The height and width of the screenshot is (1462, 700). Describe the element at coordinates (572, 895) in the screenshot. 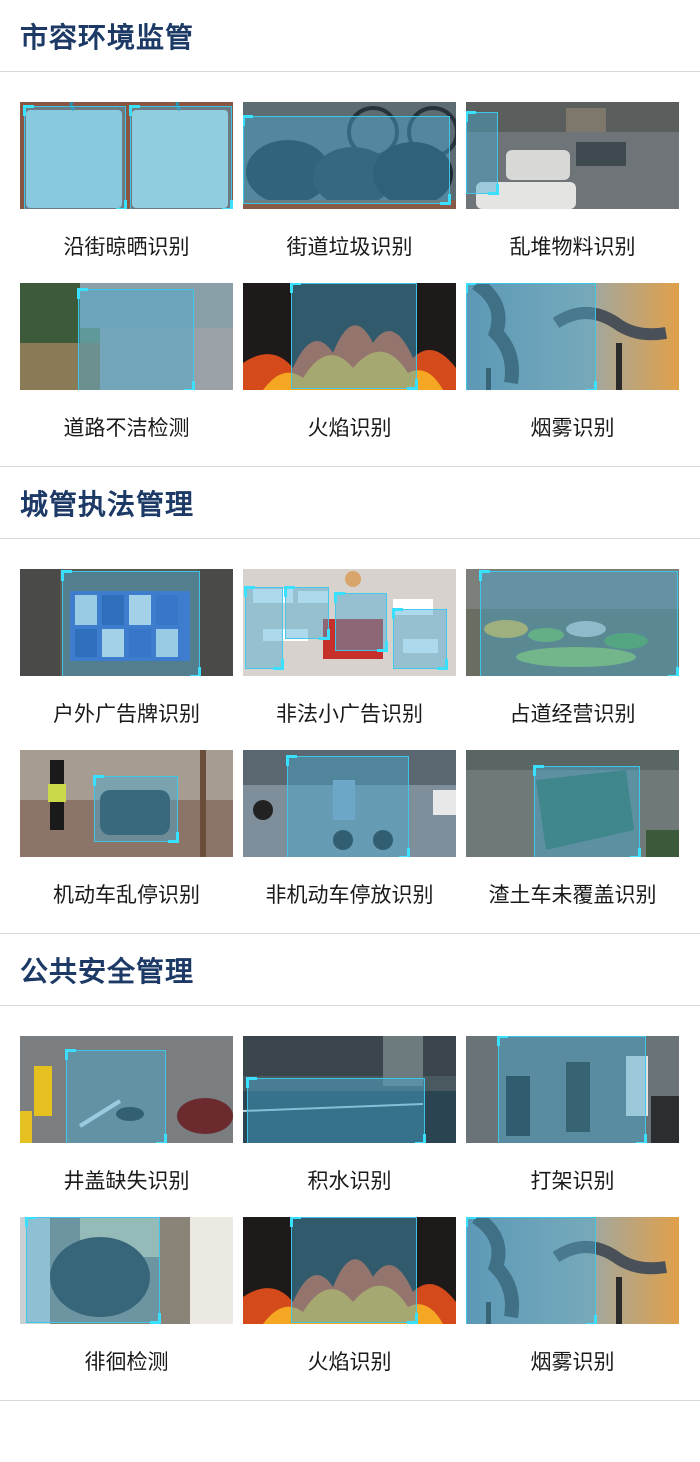

I see `feature-label: 渣土车未覆盖识别` at that location.